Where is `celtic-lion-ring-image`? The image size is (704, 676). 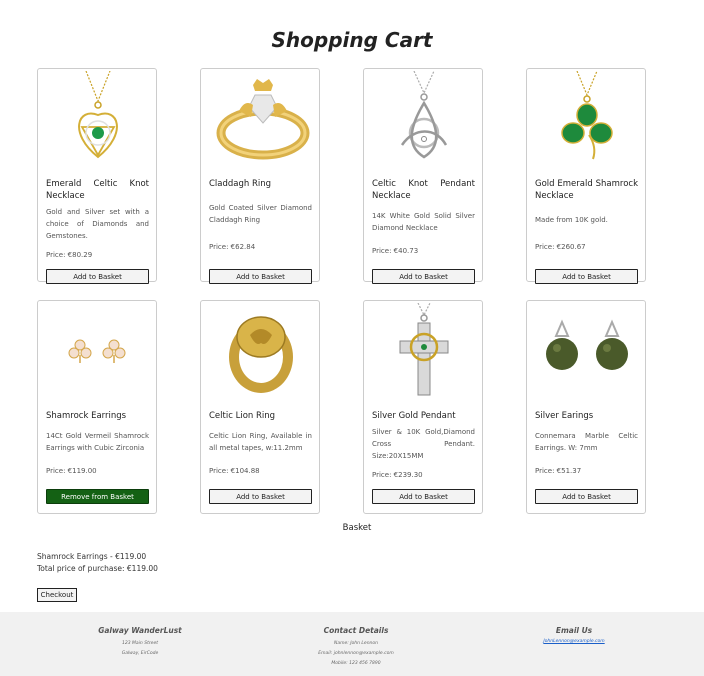 celtic-lion-ring-image is located at coordinates (261, 351).